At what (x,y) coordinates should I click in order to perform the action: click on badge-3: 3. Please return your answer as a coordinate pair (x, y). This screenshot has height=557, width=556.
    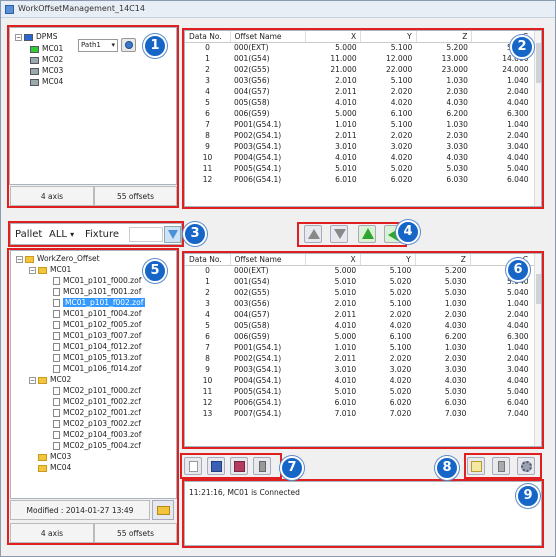
    Looking at the image, I should click on (195, 234).